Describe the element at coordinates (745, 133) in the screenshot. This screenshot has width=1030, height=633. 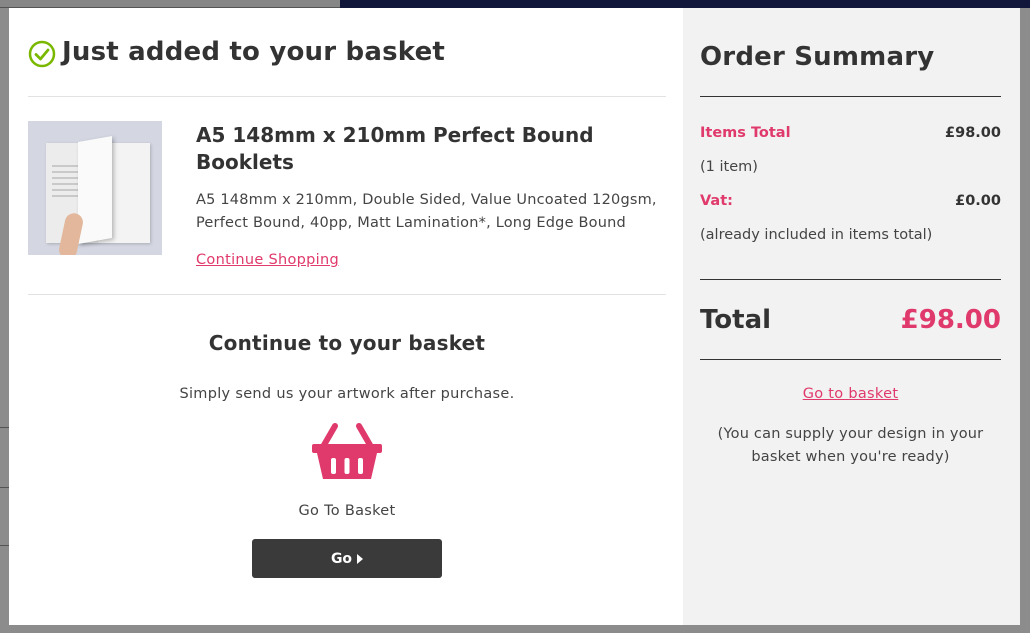
I see `items-total-label: Items Total` at that location.